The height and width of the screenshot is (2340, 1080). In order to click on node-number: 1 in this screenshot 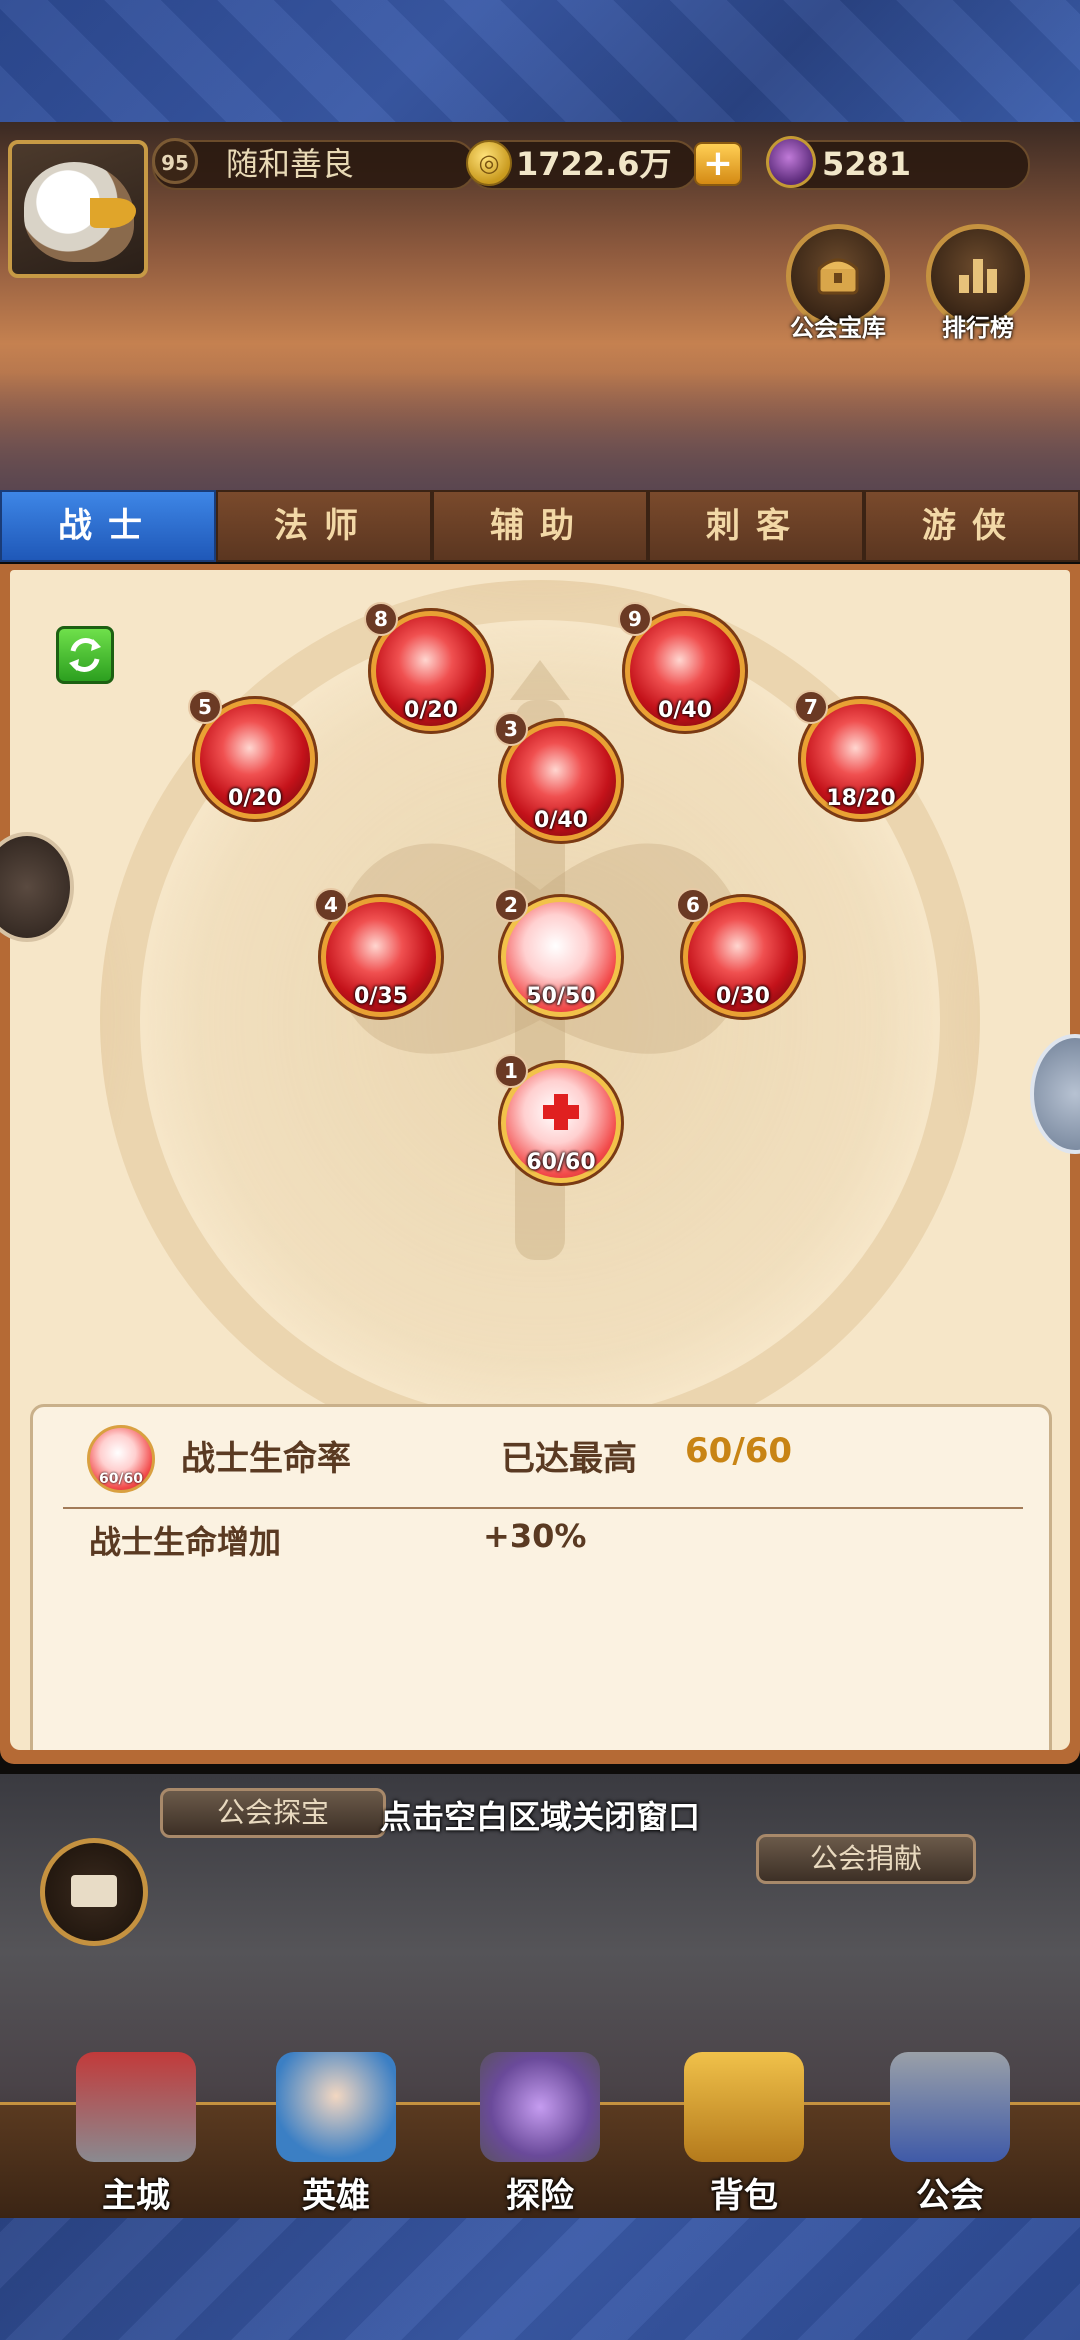, I will do `click(511, 1071)`.